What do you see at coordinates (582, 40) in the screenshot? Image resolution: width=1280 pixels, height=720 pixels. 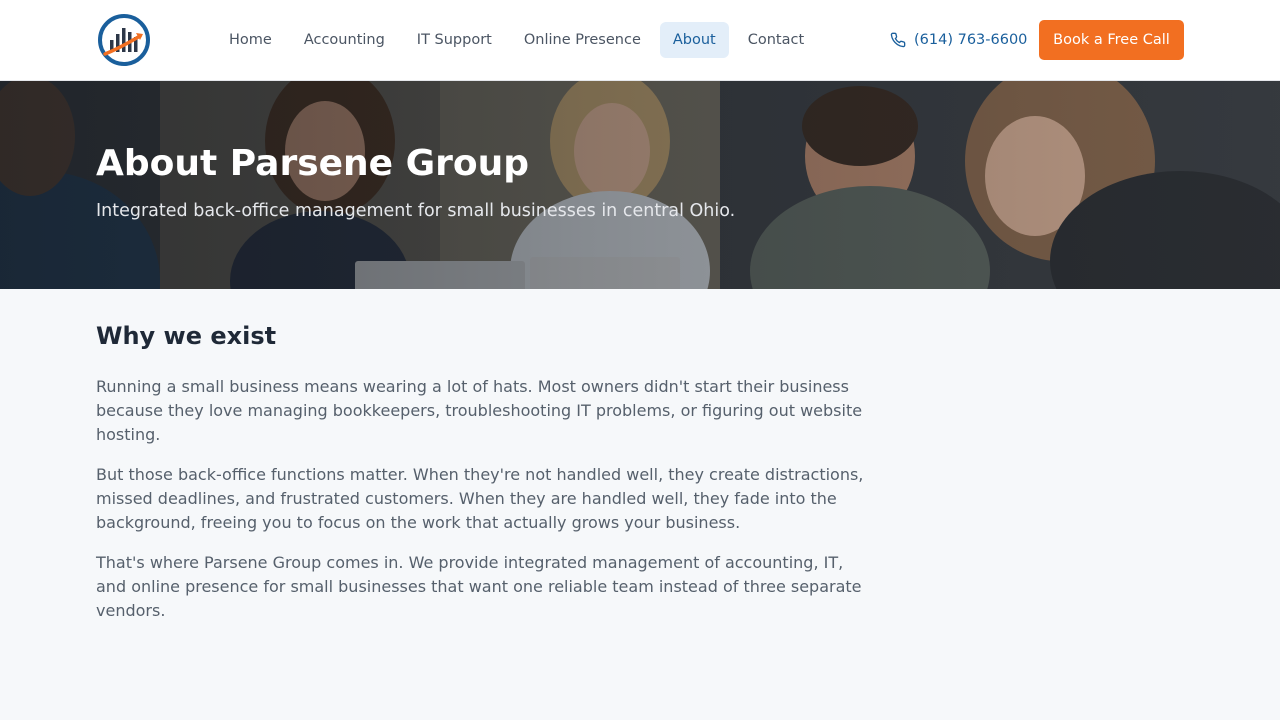 I see `nav-online-presence: Online Presence` at bounding box center [582, 40].